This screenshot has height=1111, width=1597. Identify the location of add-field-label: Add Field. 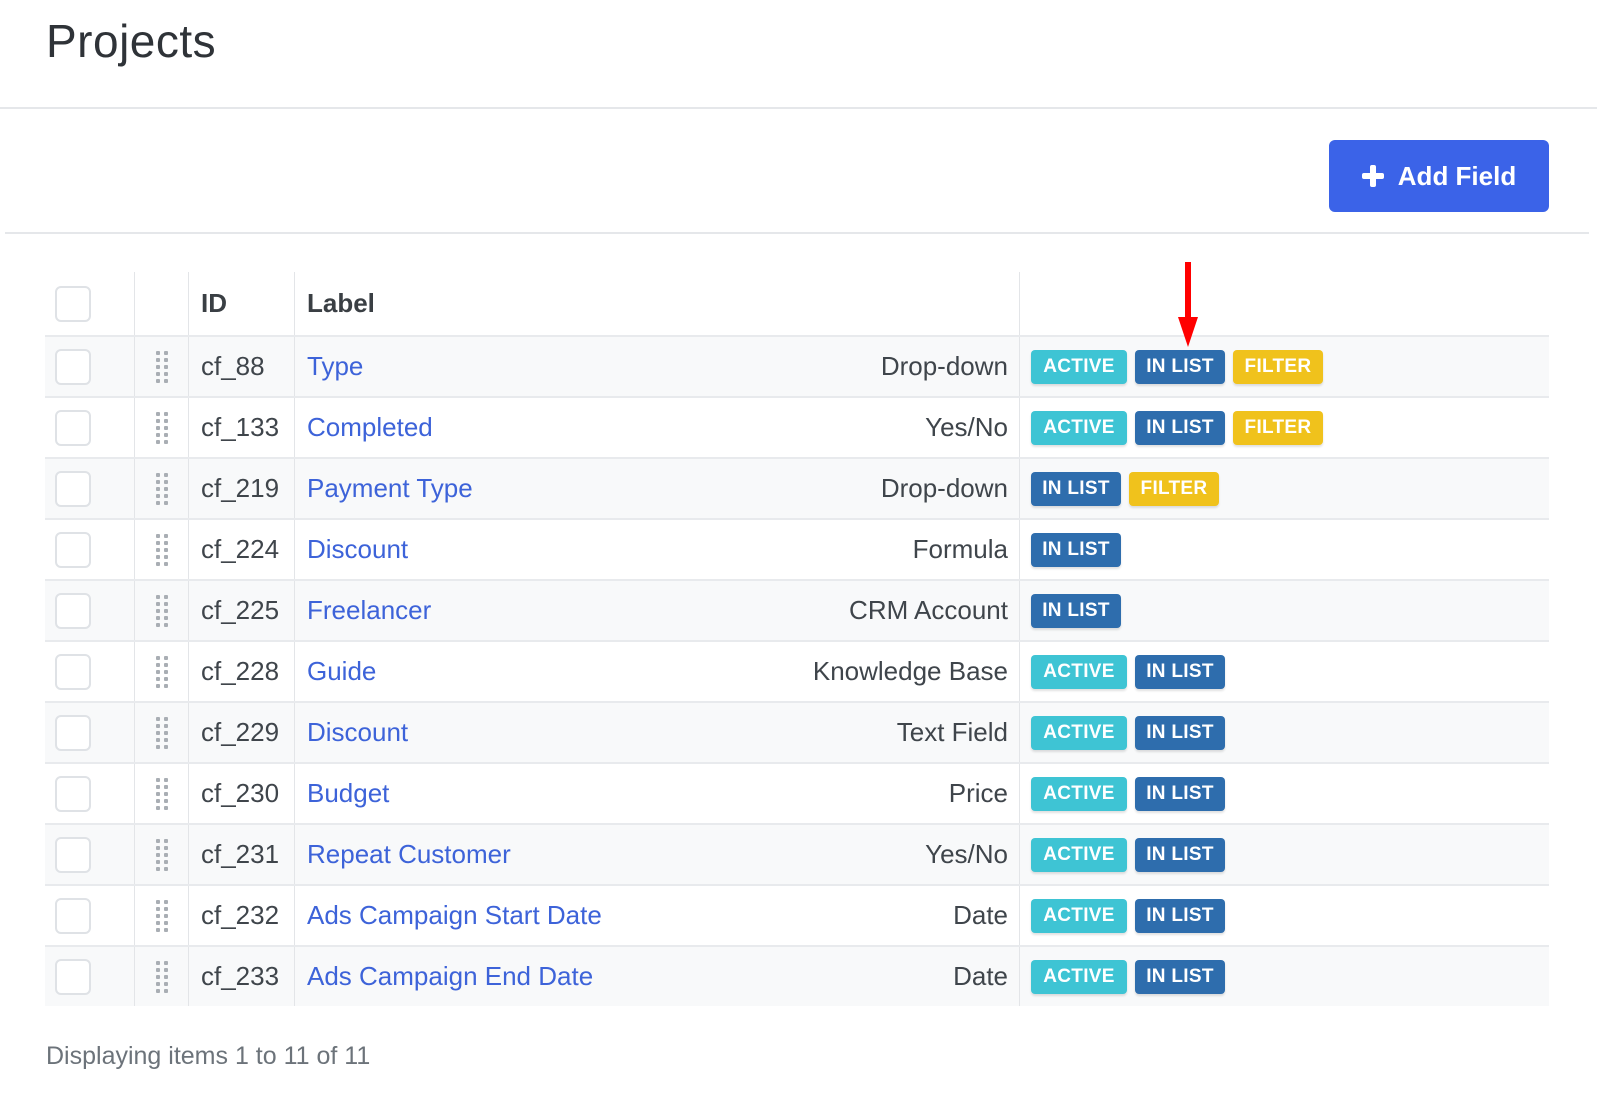
(1457, 175).